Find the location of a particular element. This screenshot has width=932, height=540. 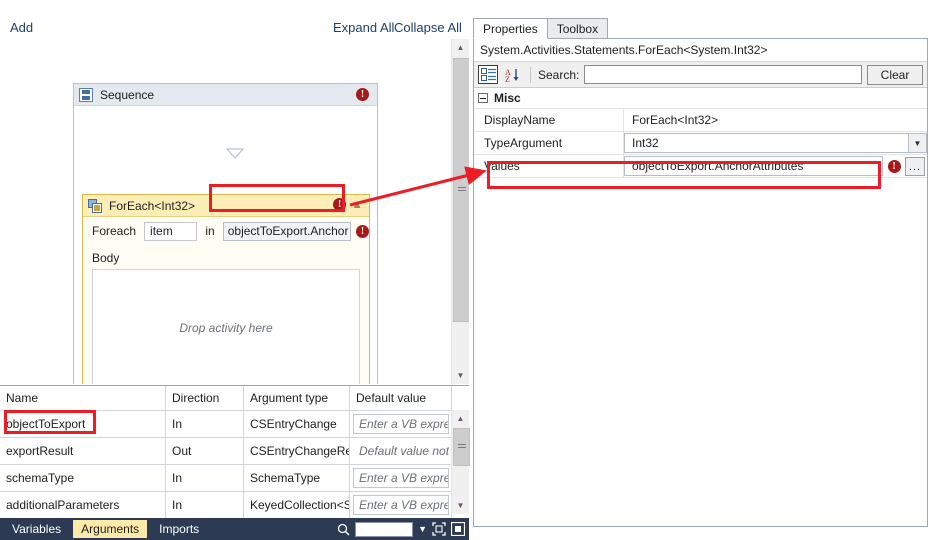

property-row-typeargument: TypeArgument Int32 ▼ is located at coordinates (700, 143).